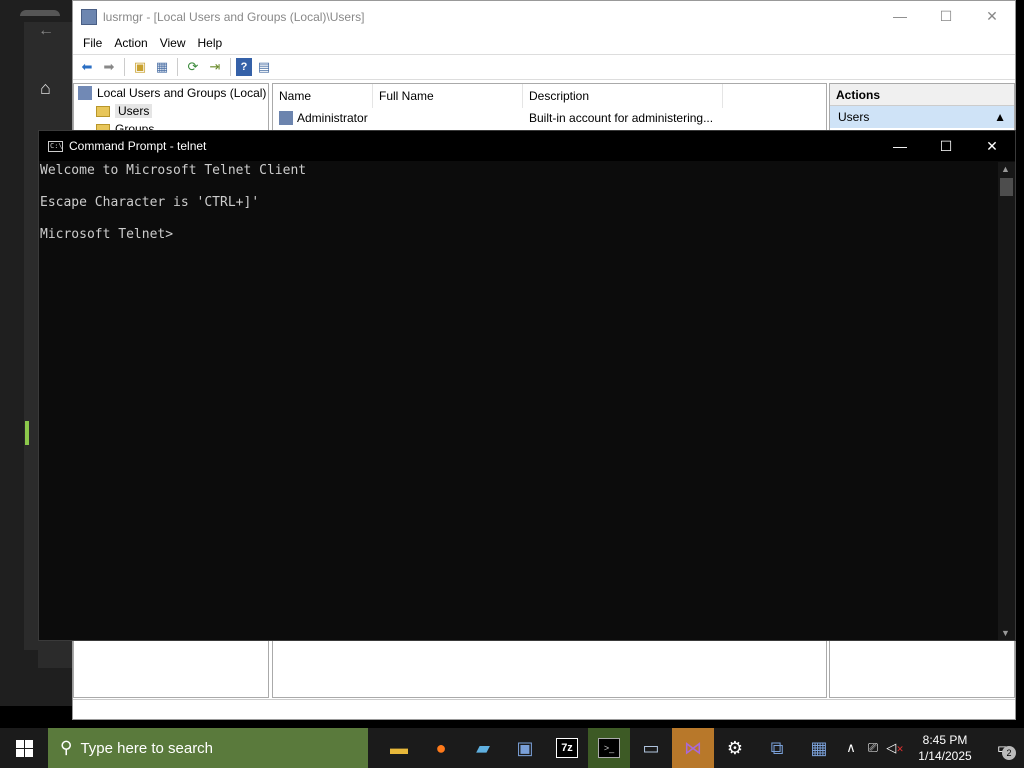 Image resolution: width=1024 pixels, height=768 pixels. I want to click on show-hide-tree-icon: ▦, so click(162, 67).